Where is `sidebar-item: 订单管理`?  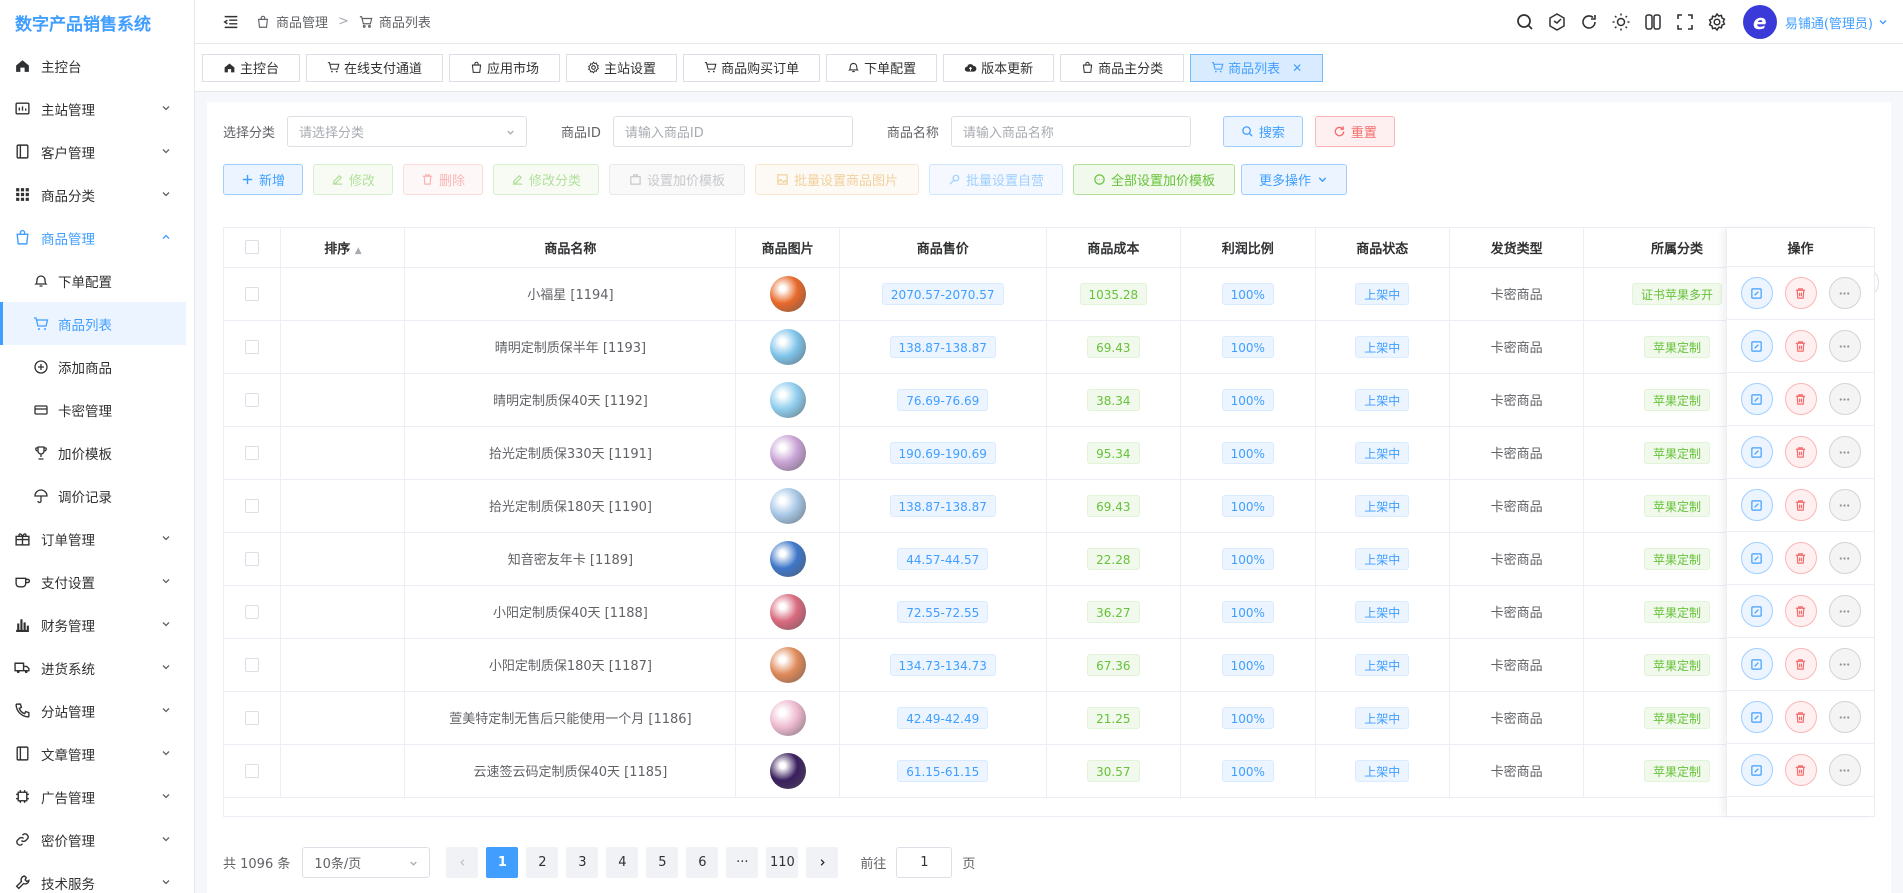
sidebar-item: 订单管理 is located at coordinates (97, 538).